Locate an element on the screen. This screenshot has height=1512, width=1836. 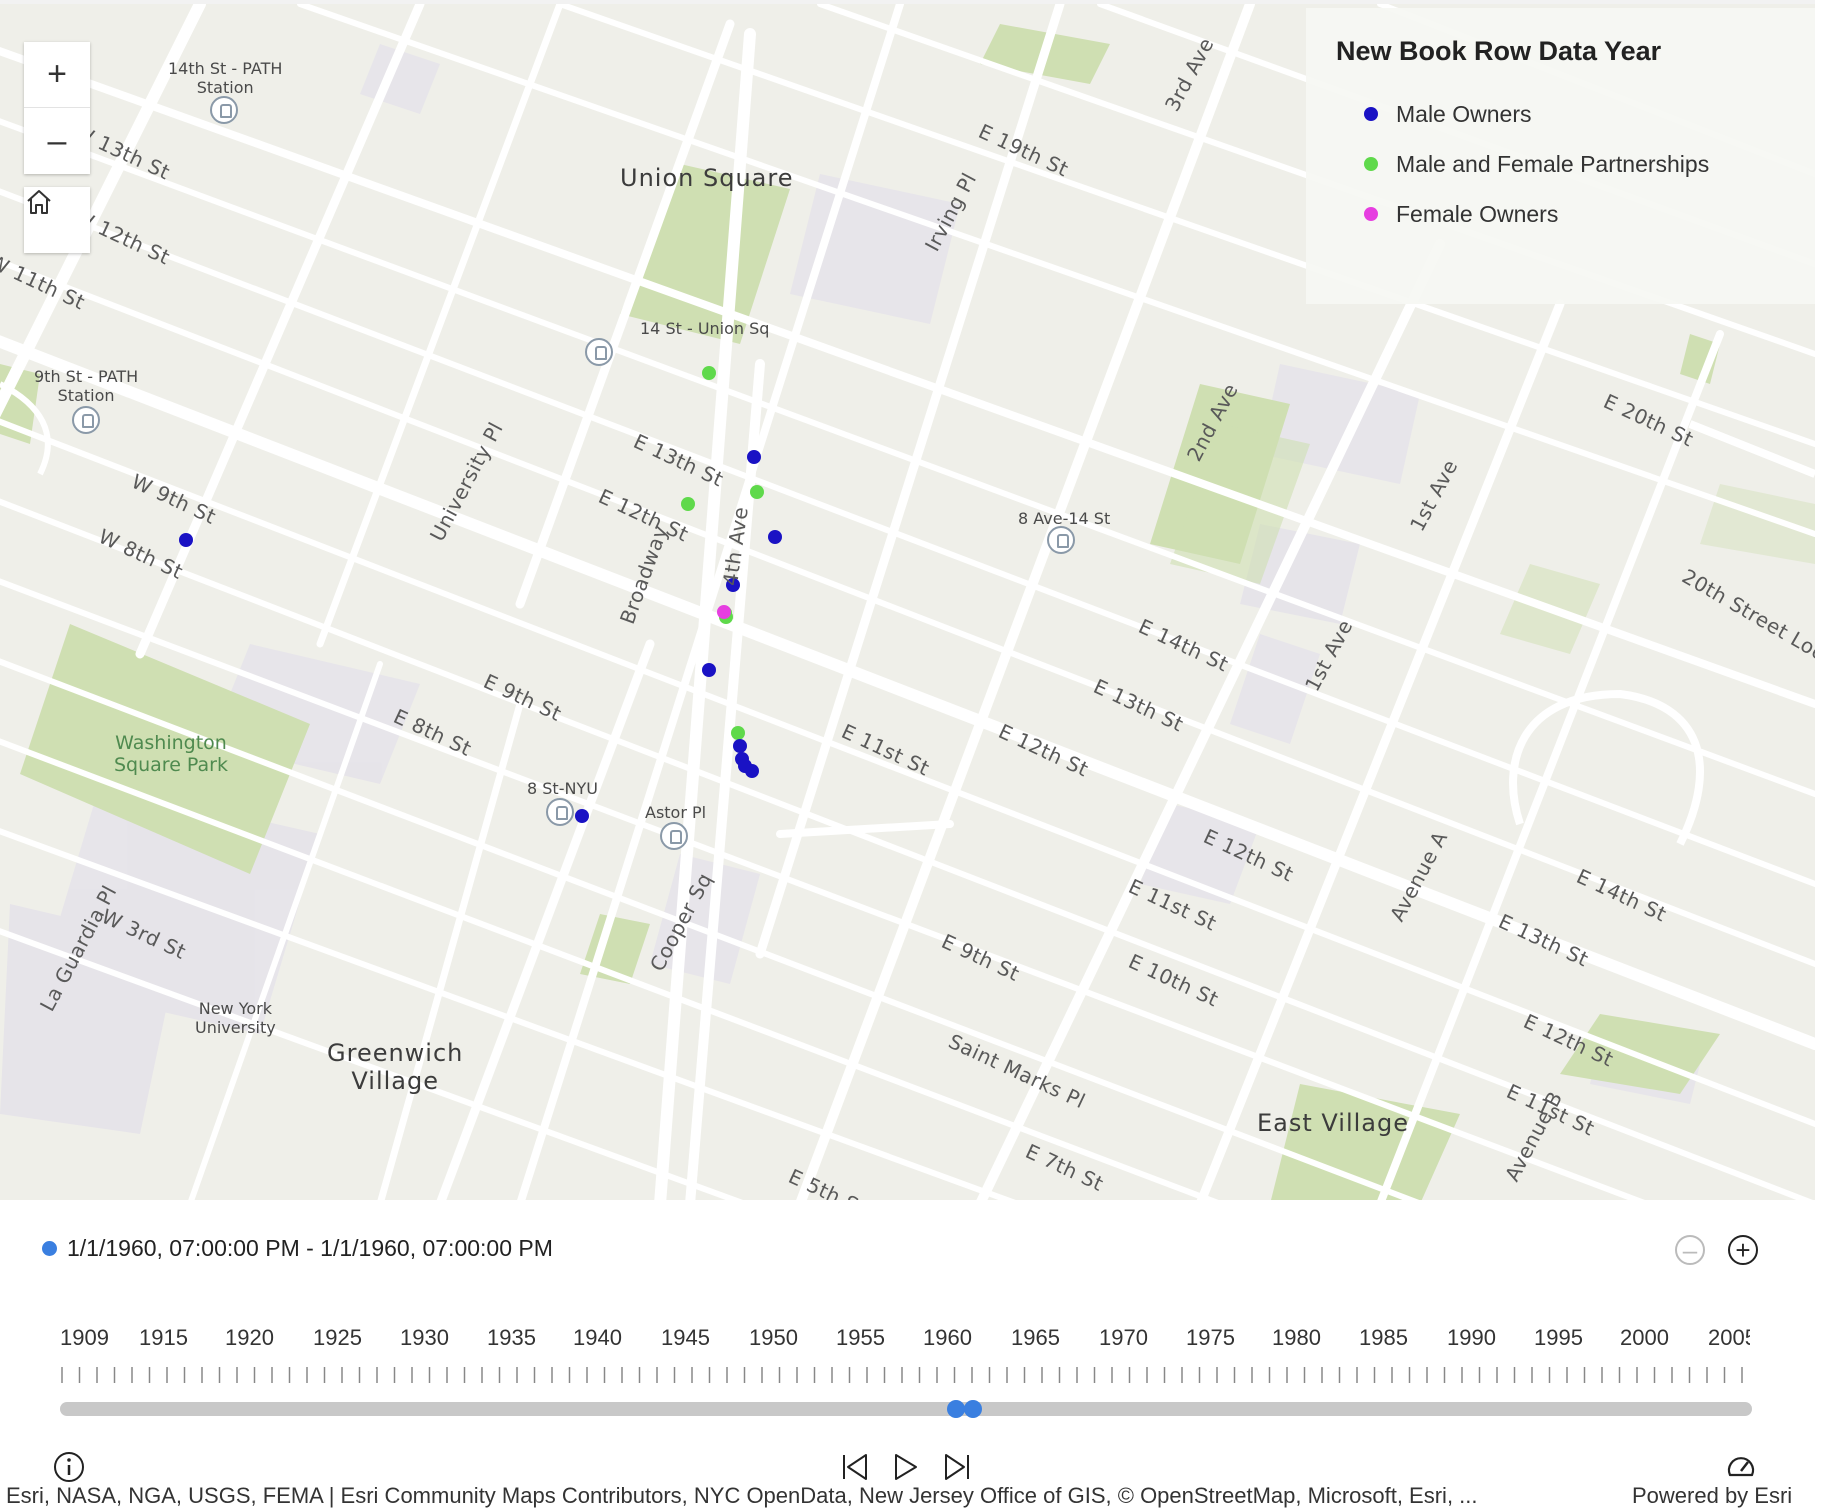
slider-track is located at coordinates (906, 1409).